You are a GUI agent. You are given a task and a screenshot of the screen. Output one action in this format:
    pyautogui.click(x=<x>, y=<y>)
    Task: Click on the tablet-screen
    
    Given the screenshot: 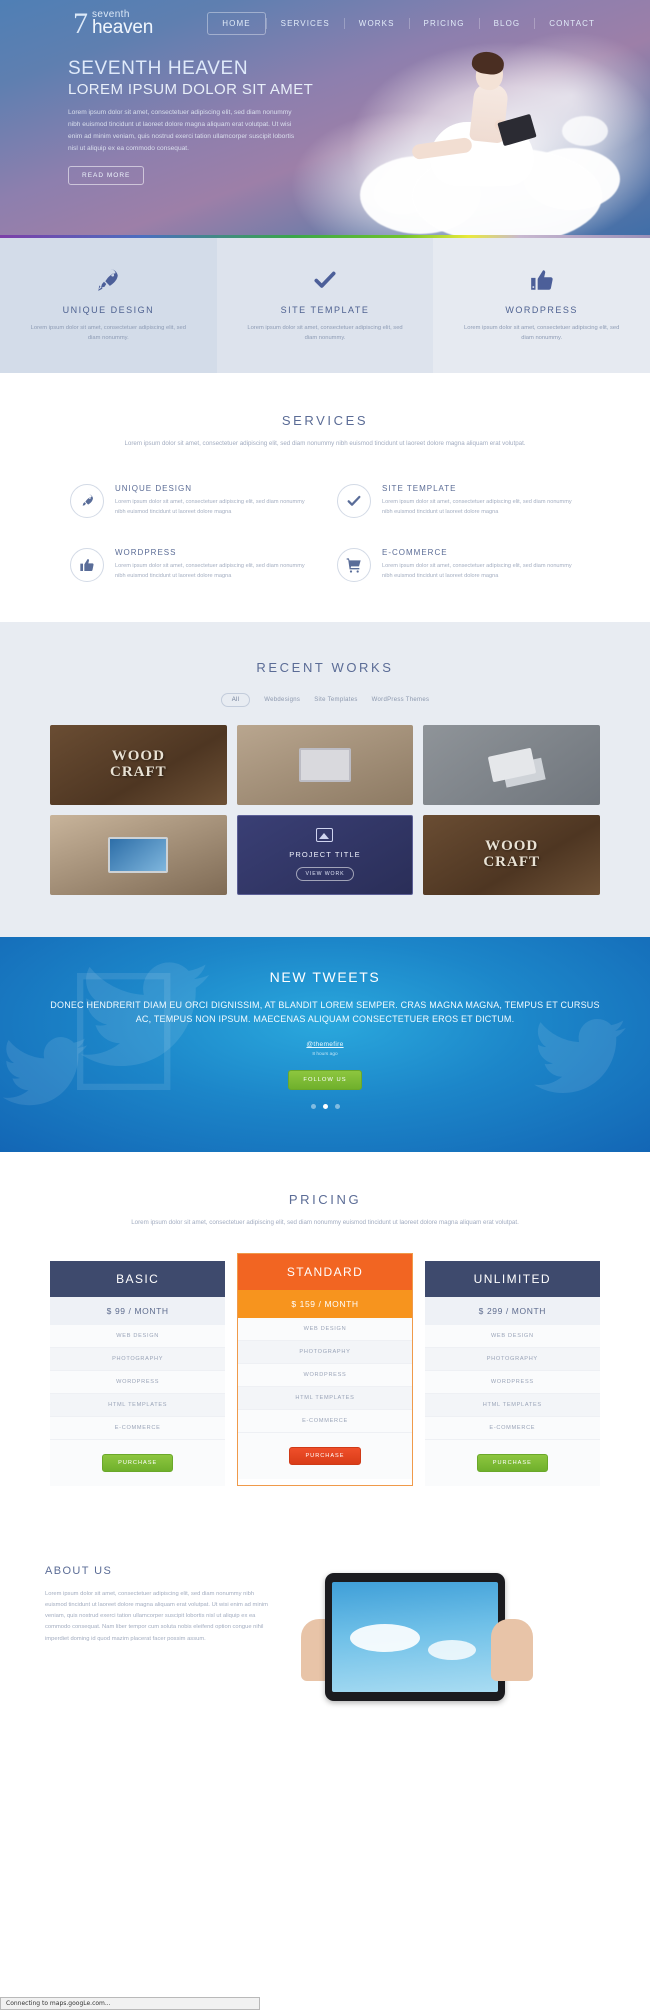 What is the action you would take?
    pyautogui.click(x=415, y=1636)
    